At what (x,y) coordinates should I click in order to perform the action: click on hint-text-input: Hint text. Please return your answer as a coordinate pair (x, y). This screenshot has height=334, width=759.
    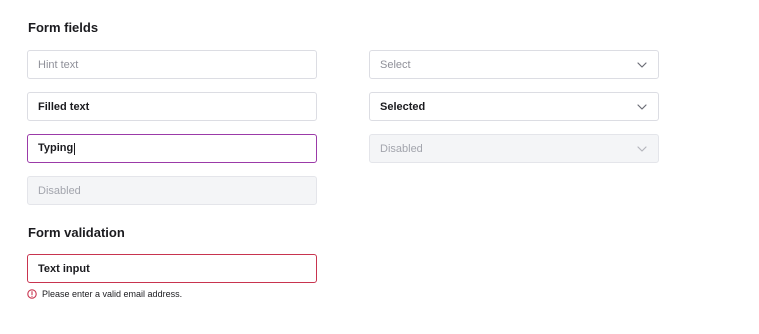
    Looking at the image, I should click on (172, 64).